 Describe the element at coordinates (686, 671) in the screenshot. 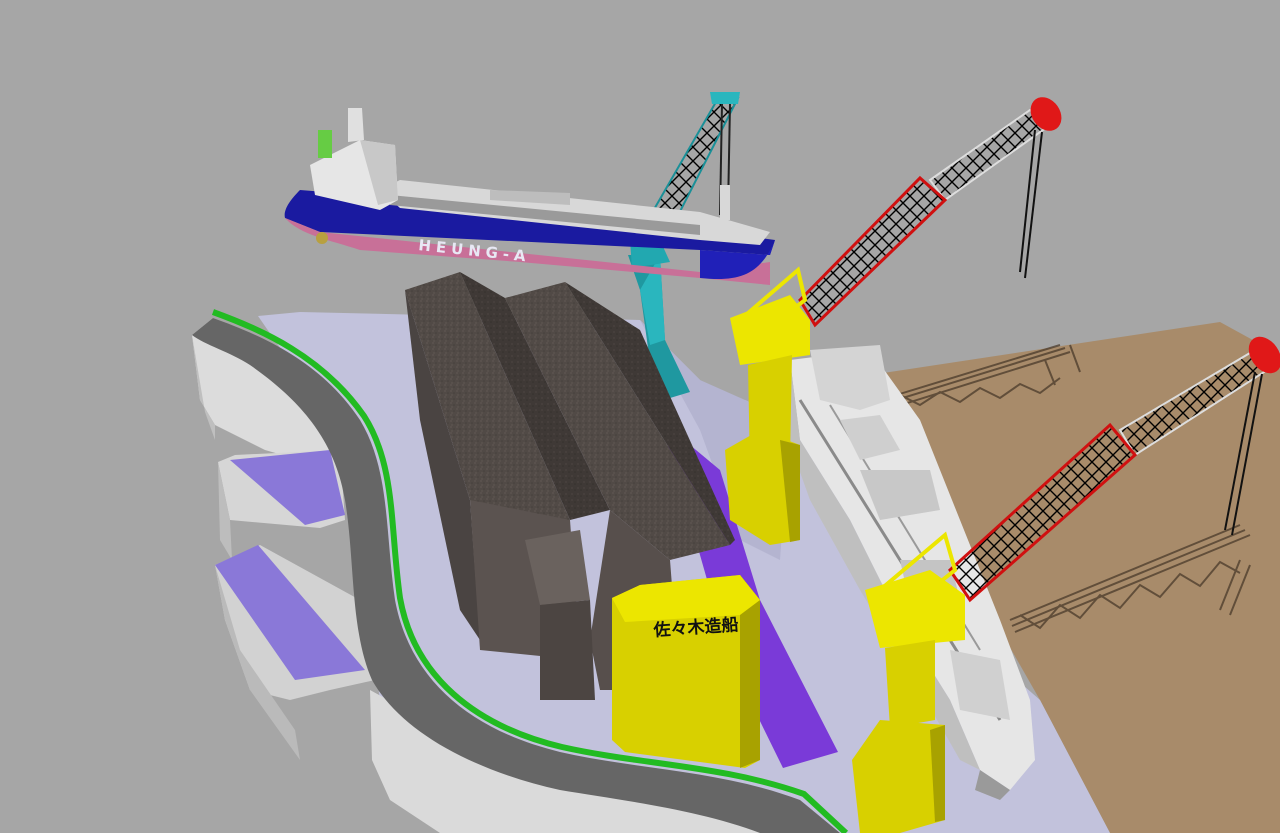

I see `office-building: 佐々木造船` at that location.